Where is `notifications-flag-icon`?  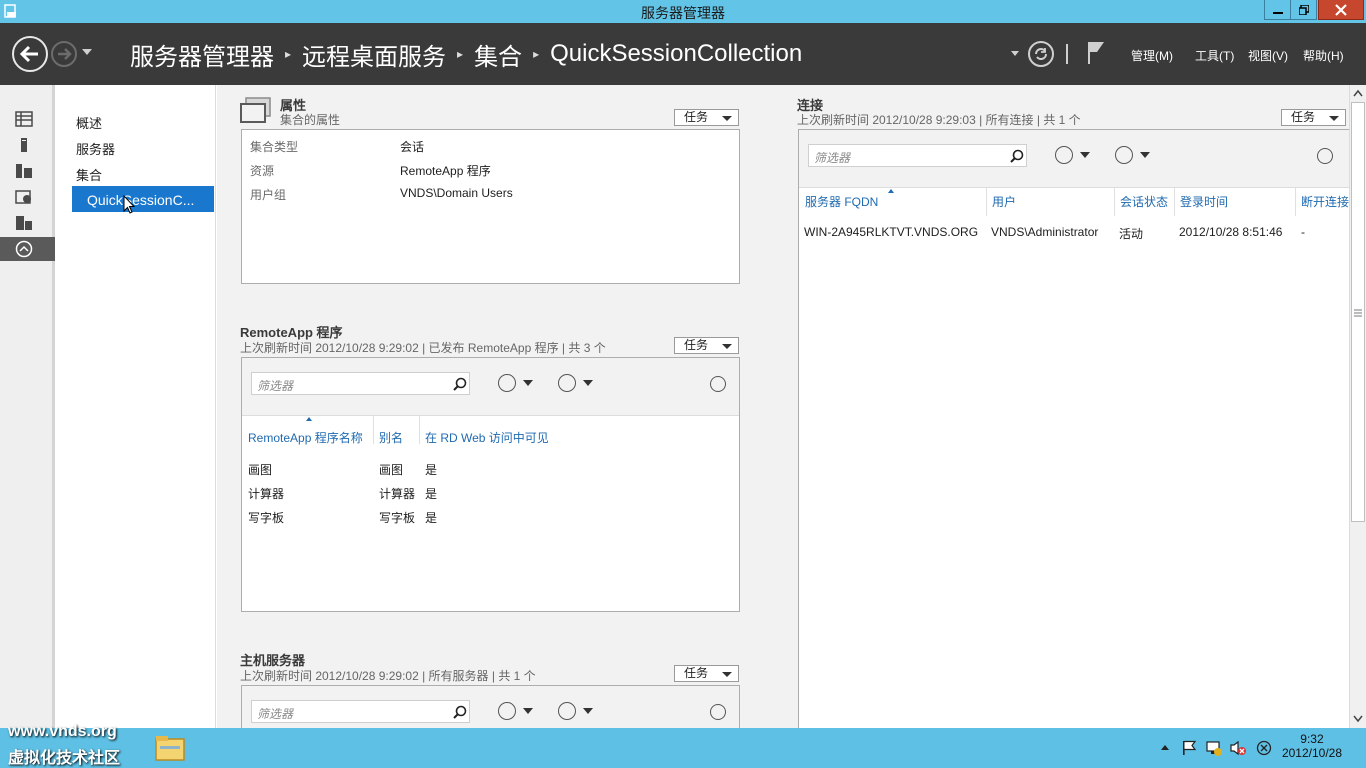 notifications-flag-icon is located at coordinates (1096, 53).